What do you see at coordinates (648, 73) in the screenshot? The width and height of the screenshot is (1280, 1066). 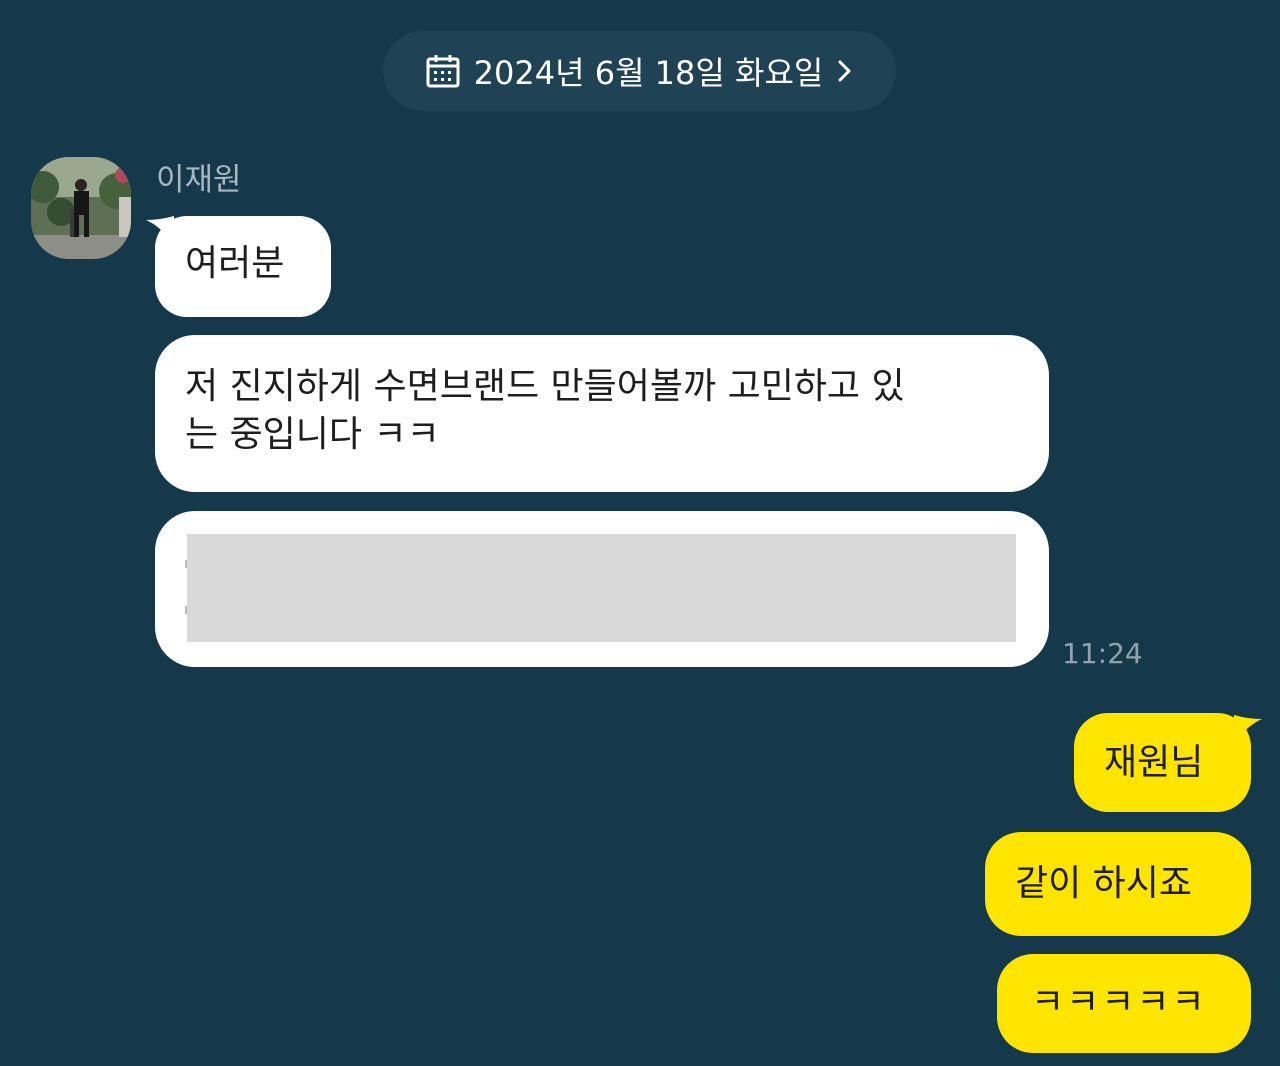 I see `date-text: 2024년 6월 18일 화요일` at bounding box center [648, 73].